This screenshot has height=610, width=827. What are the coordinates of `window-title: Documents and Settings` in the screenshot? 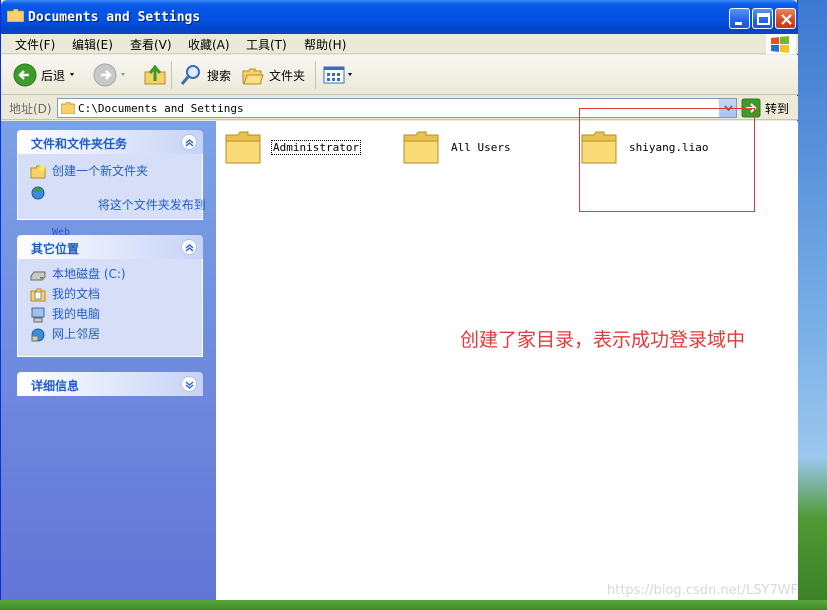 It's located at (114, 17).